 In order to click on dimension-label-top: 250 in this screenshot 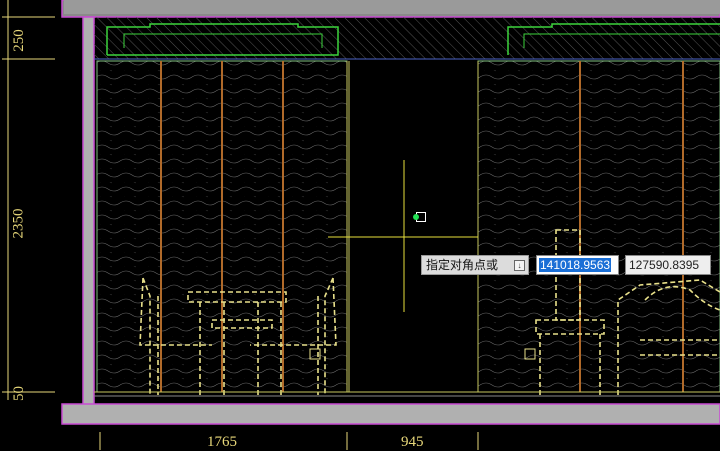, I will do `click(18, 40)`.